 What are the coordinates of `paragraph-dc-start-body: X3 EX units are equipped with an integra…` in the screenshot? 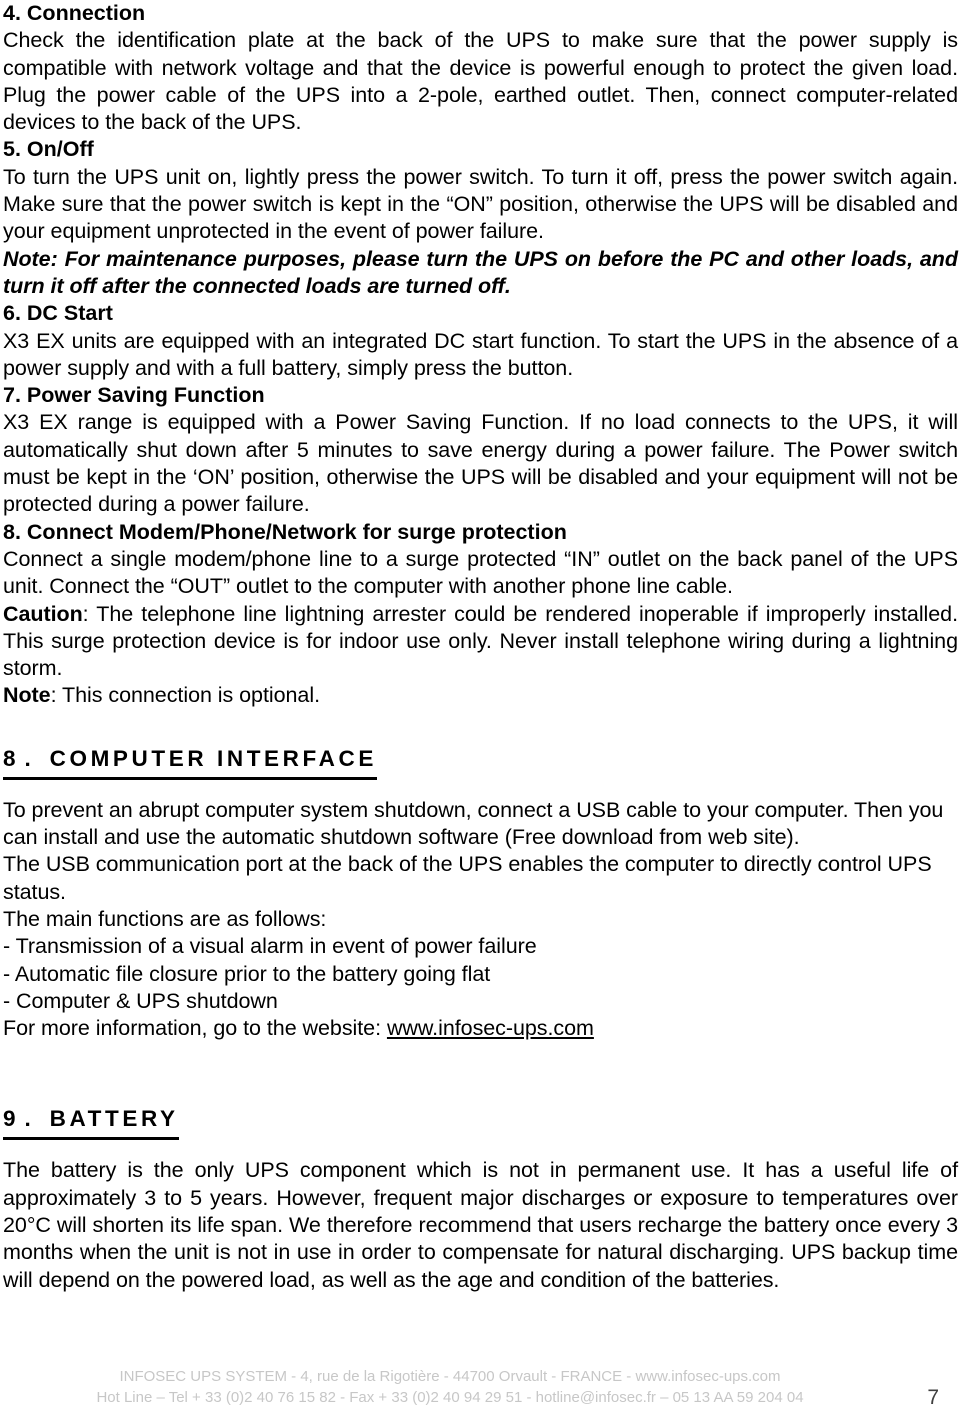 It's located at (480, 354).